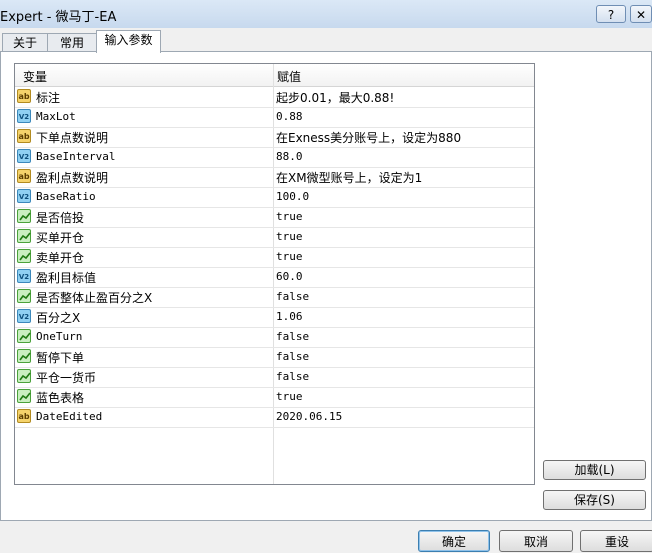 The width and height of the screenshot is (652, 553). Describe the element at coordinates (368, 137) in the screenshot. I see `parameter-value: 在Exness美分账号上，设定为880` at that location.